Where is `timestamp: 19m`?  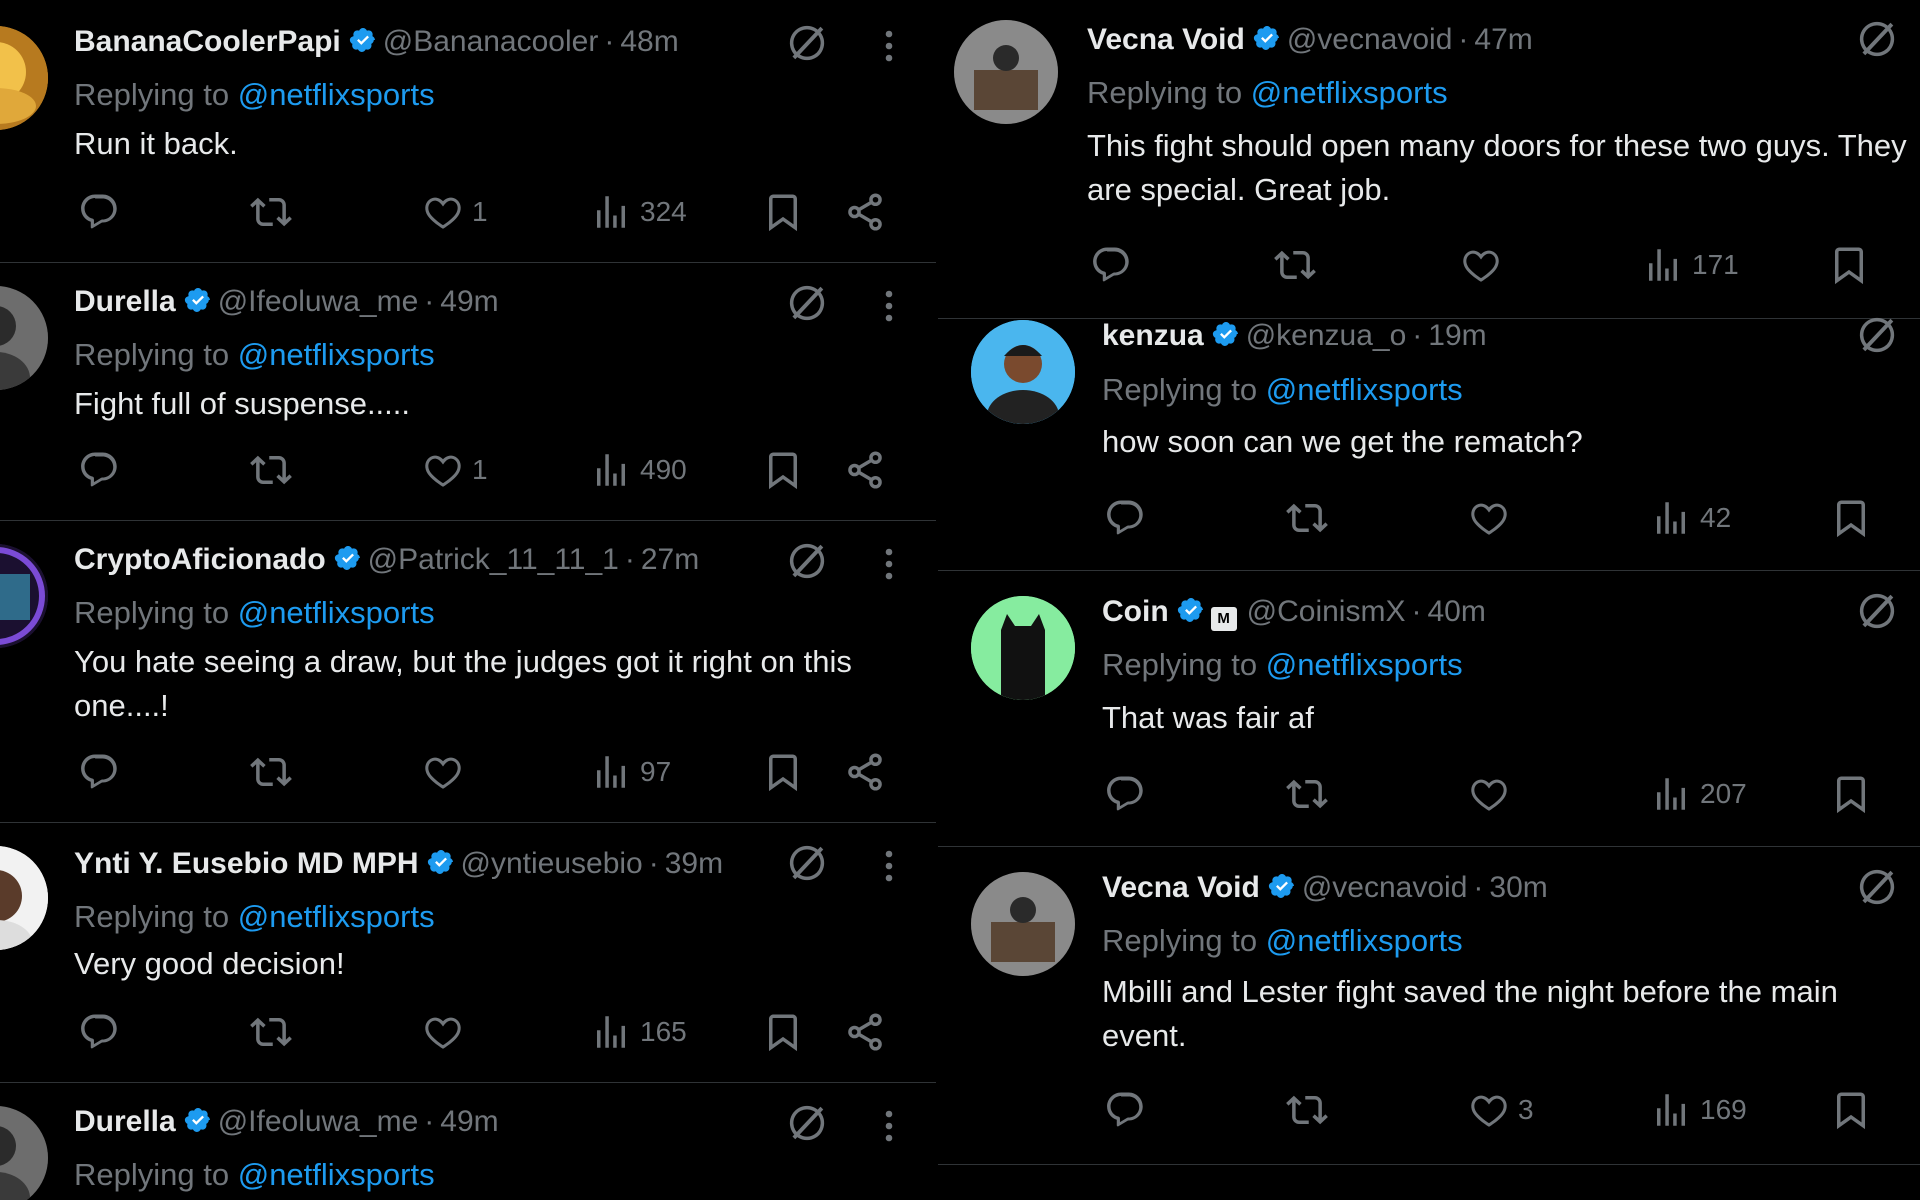 timestamp: 19m is located at coordinates (1457, 335).